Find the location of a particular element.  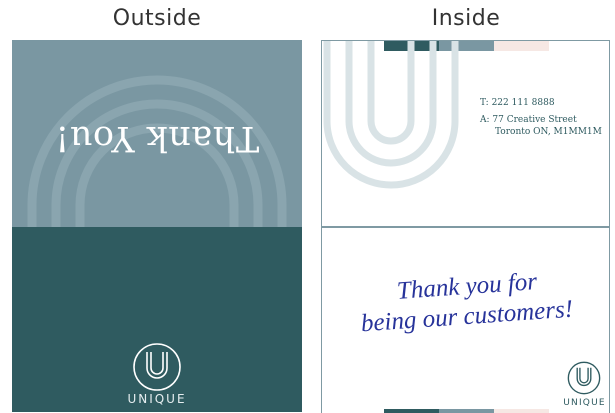

address-line2: Toronto ON, M1MM1M is located at coordinates (548, 132).